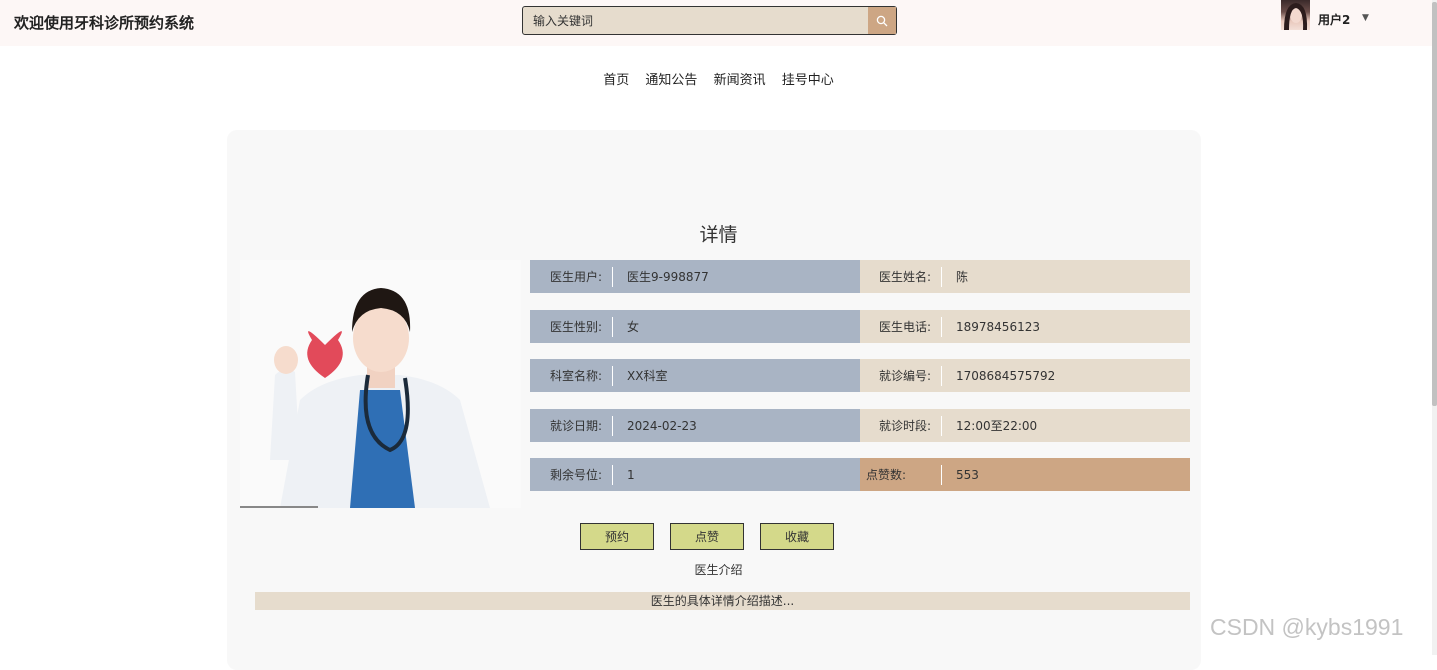 This screenshot has height=670, width=1437. What do you see at coordinates (1025, 474) in the screenshot?
I see `field-like-count: 点赞数: 553` at bounding box center [1025, 474].